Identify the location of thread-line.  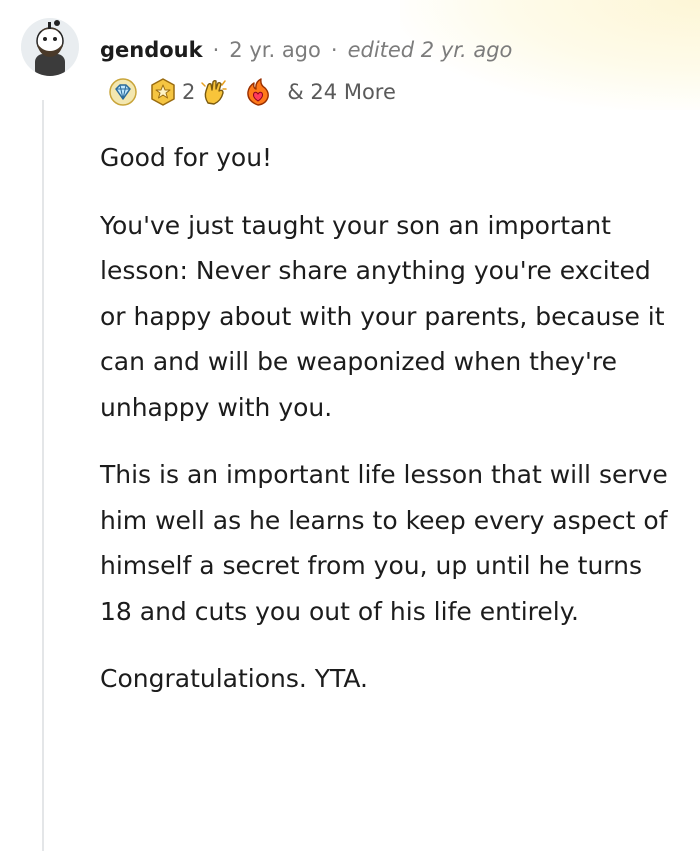
(43, 475).